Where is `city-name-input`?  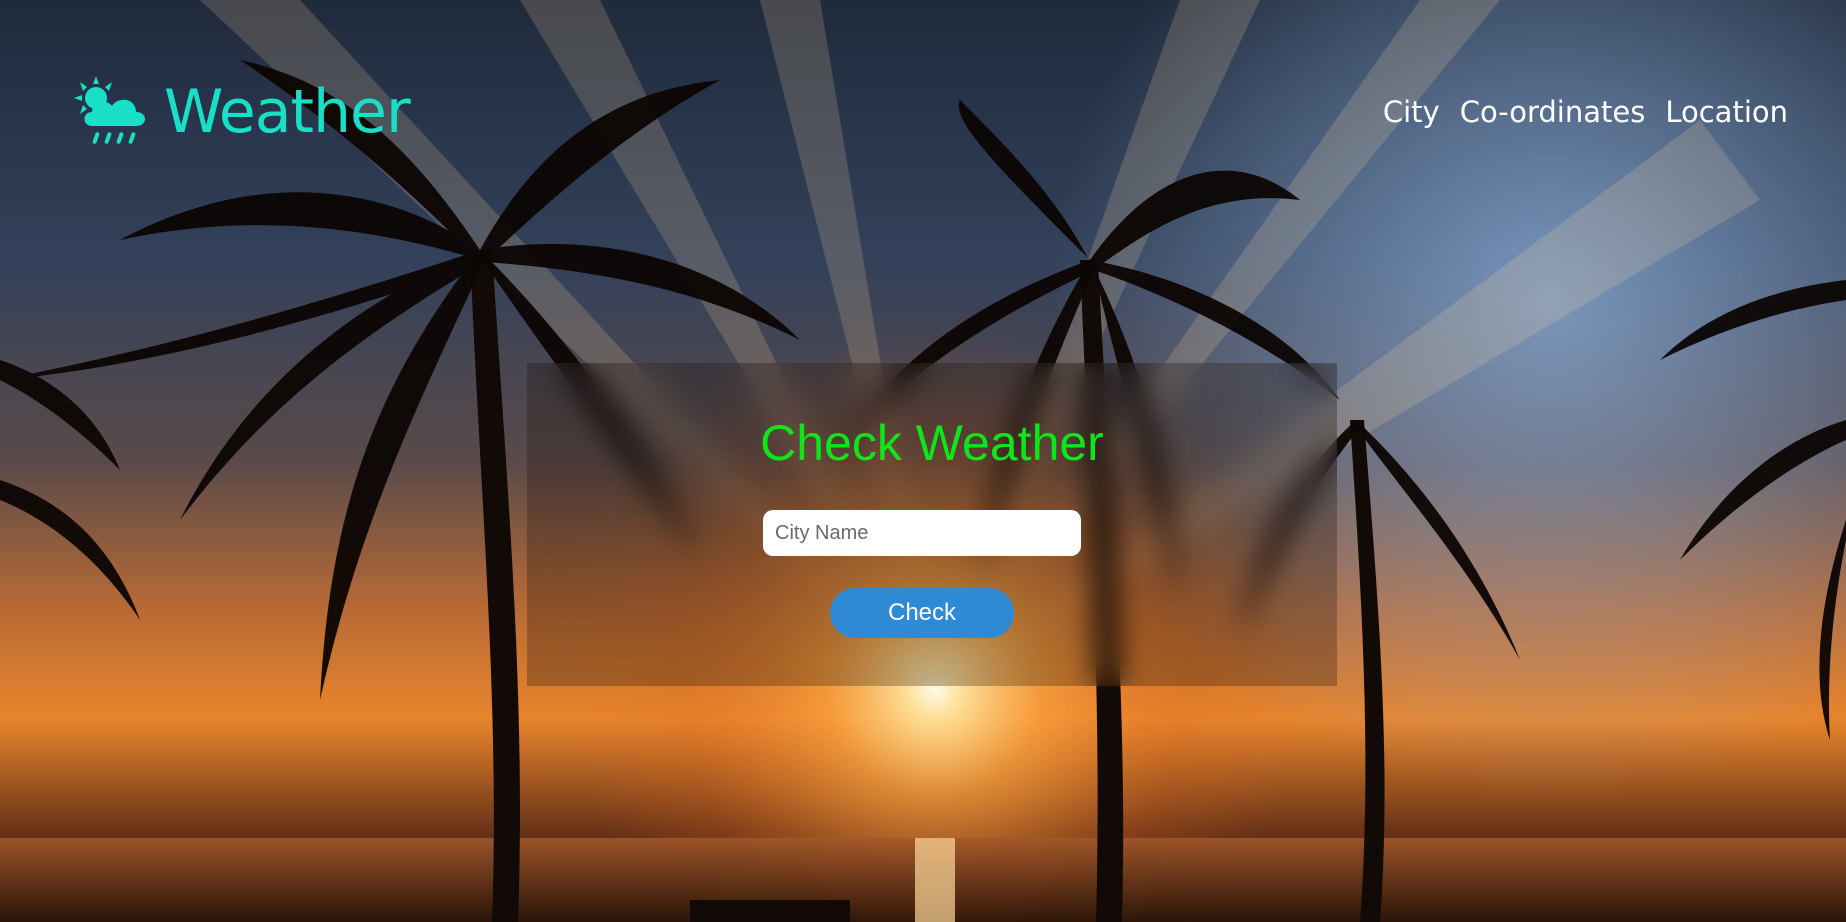 city-name-input is located at coordinates (922, 533).